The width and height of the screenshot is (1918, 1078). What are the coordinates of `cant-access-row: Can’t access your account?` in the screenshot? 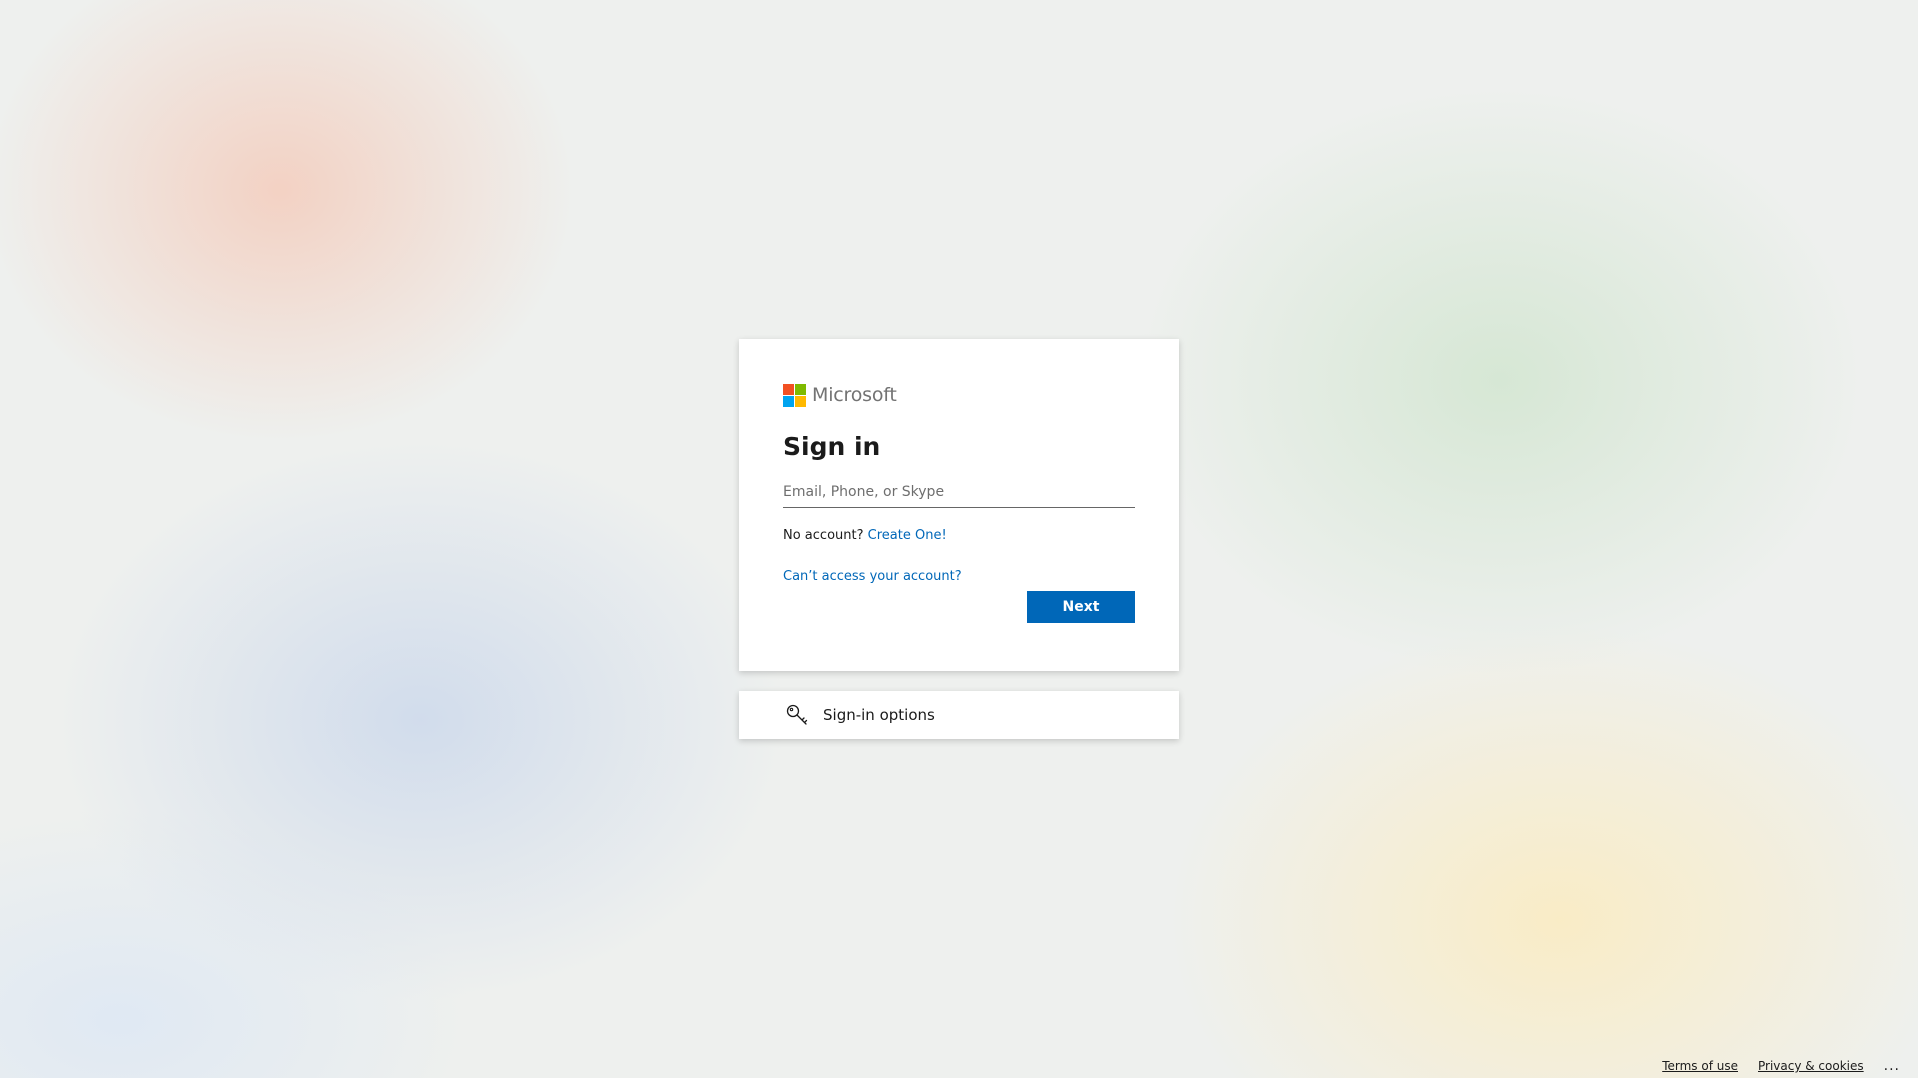 It's located at (959, 576).